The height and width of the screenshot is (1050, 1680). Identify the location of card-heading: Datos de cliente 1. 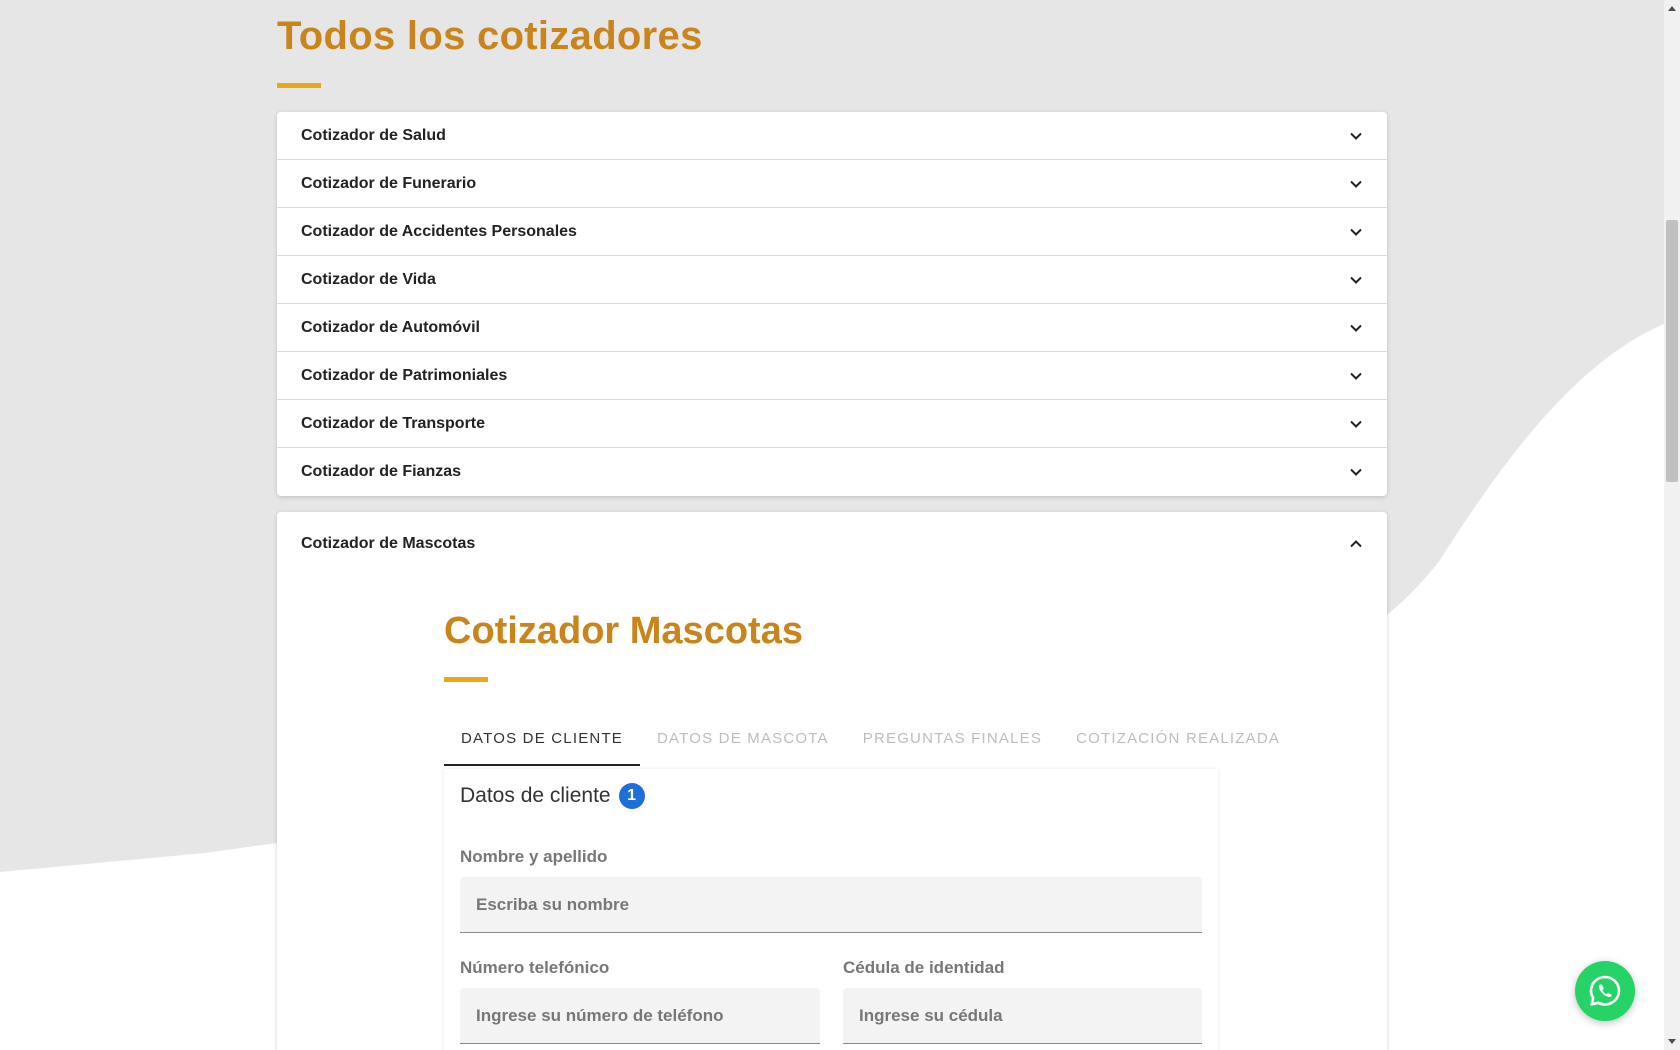
(552, 796).